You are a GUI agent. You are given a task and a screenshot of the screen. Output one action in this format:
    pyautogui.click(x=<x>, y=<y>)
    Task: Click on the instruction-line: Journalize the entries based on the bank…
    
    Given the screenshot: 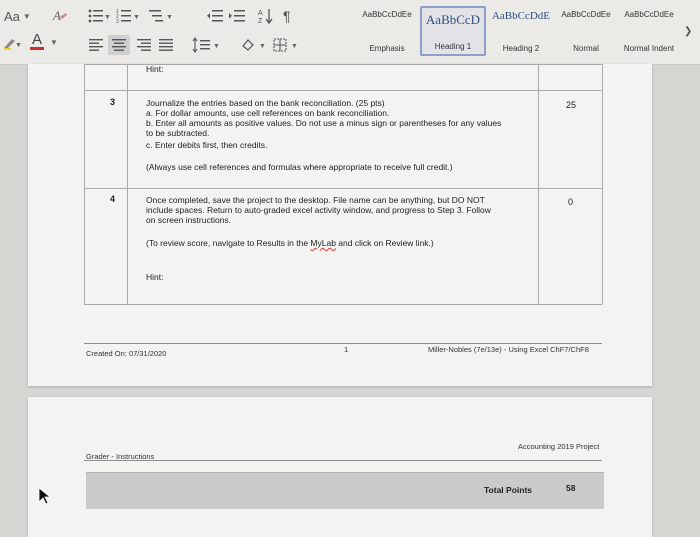 What is the action you would take?
    pyautogui.click(x=265, y=103)
    